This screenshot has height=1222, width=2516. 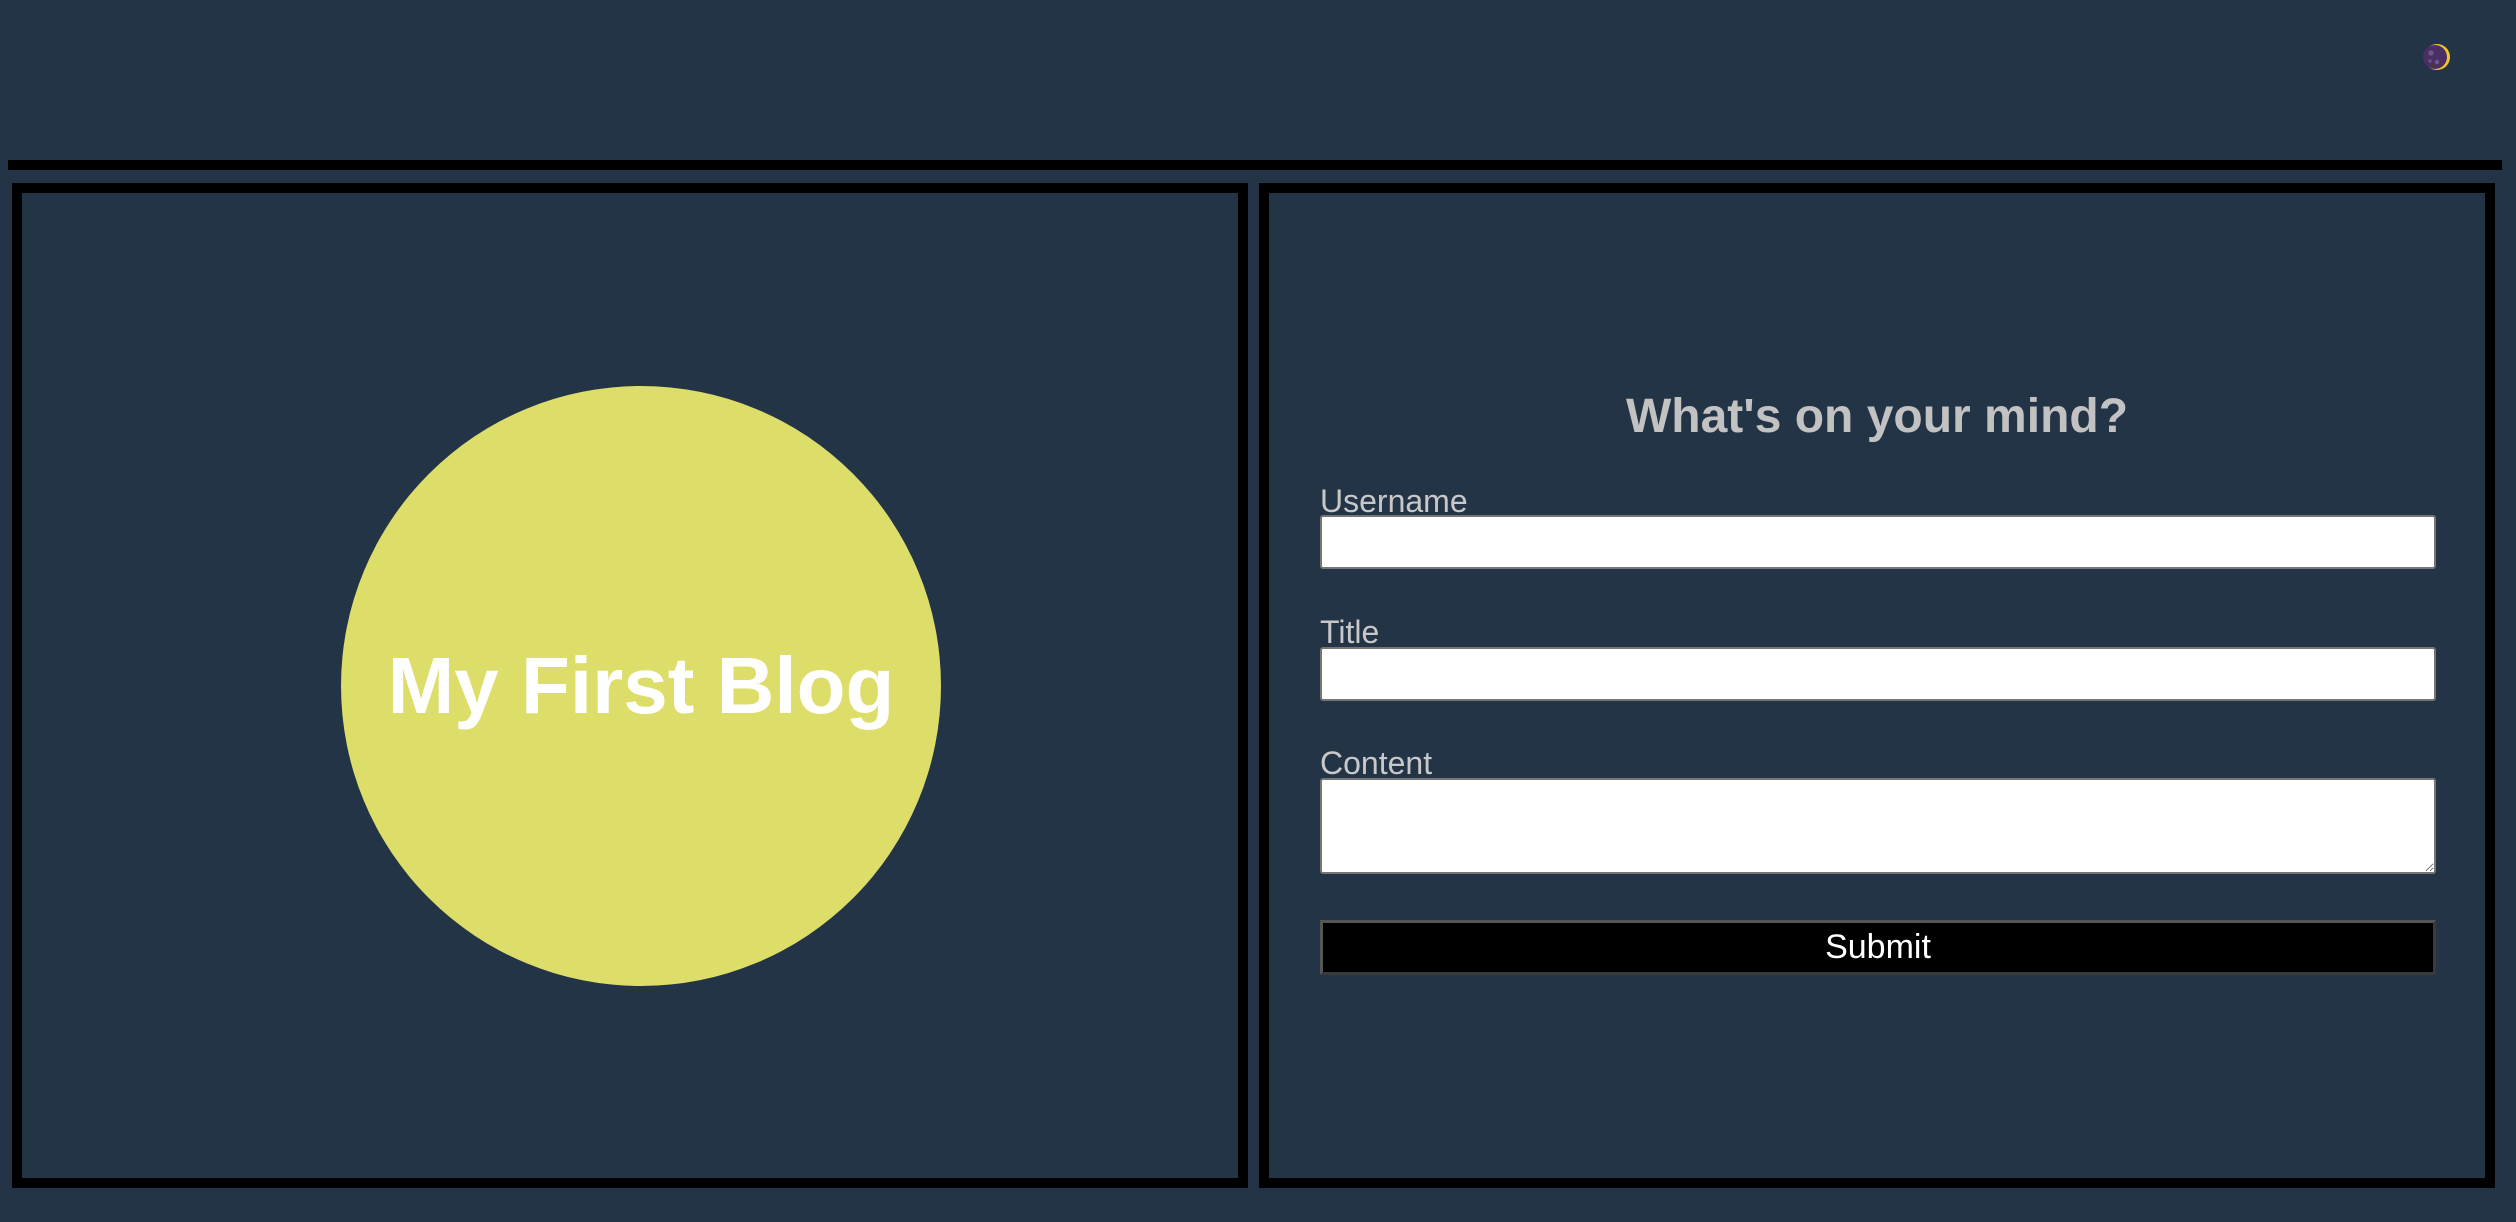 What do you see at coordinates (1376, 763) in the screenshot?
I see `content-label: Content` at bounding box center [1376, 763].